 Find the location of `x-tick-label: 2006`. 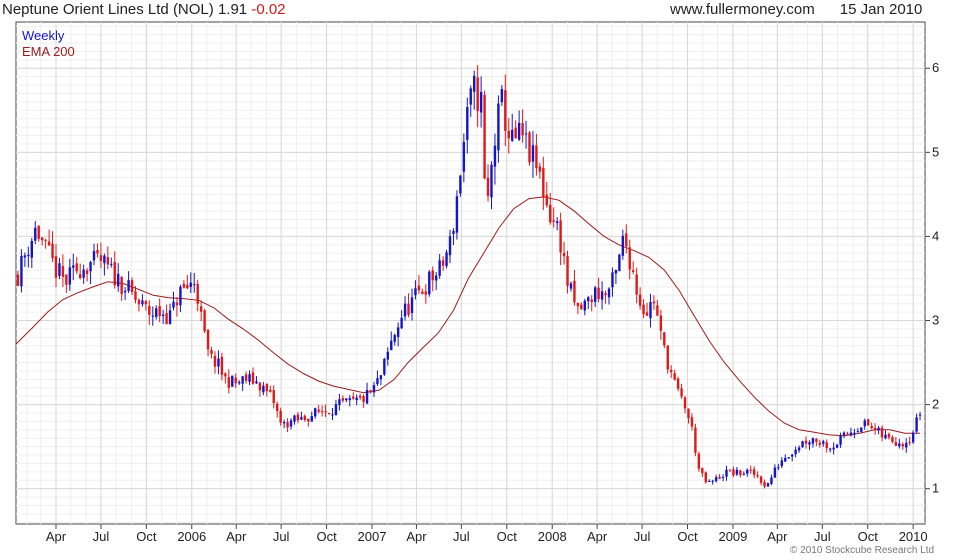

x-tick-label: 2006 is located at coordinates (191, 536).